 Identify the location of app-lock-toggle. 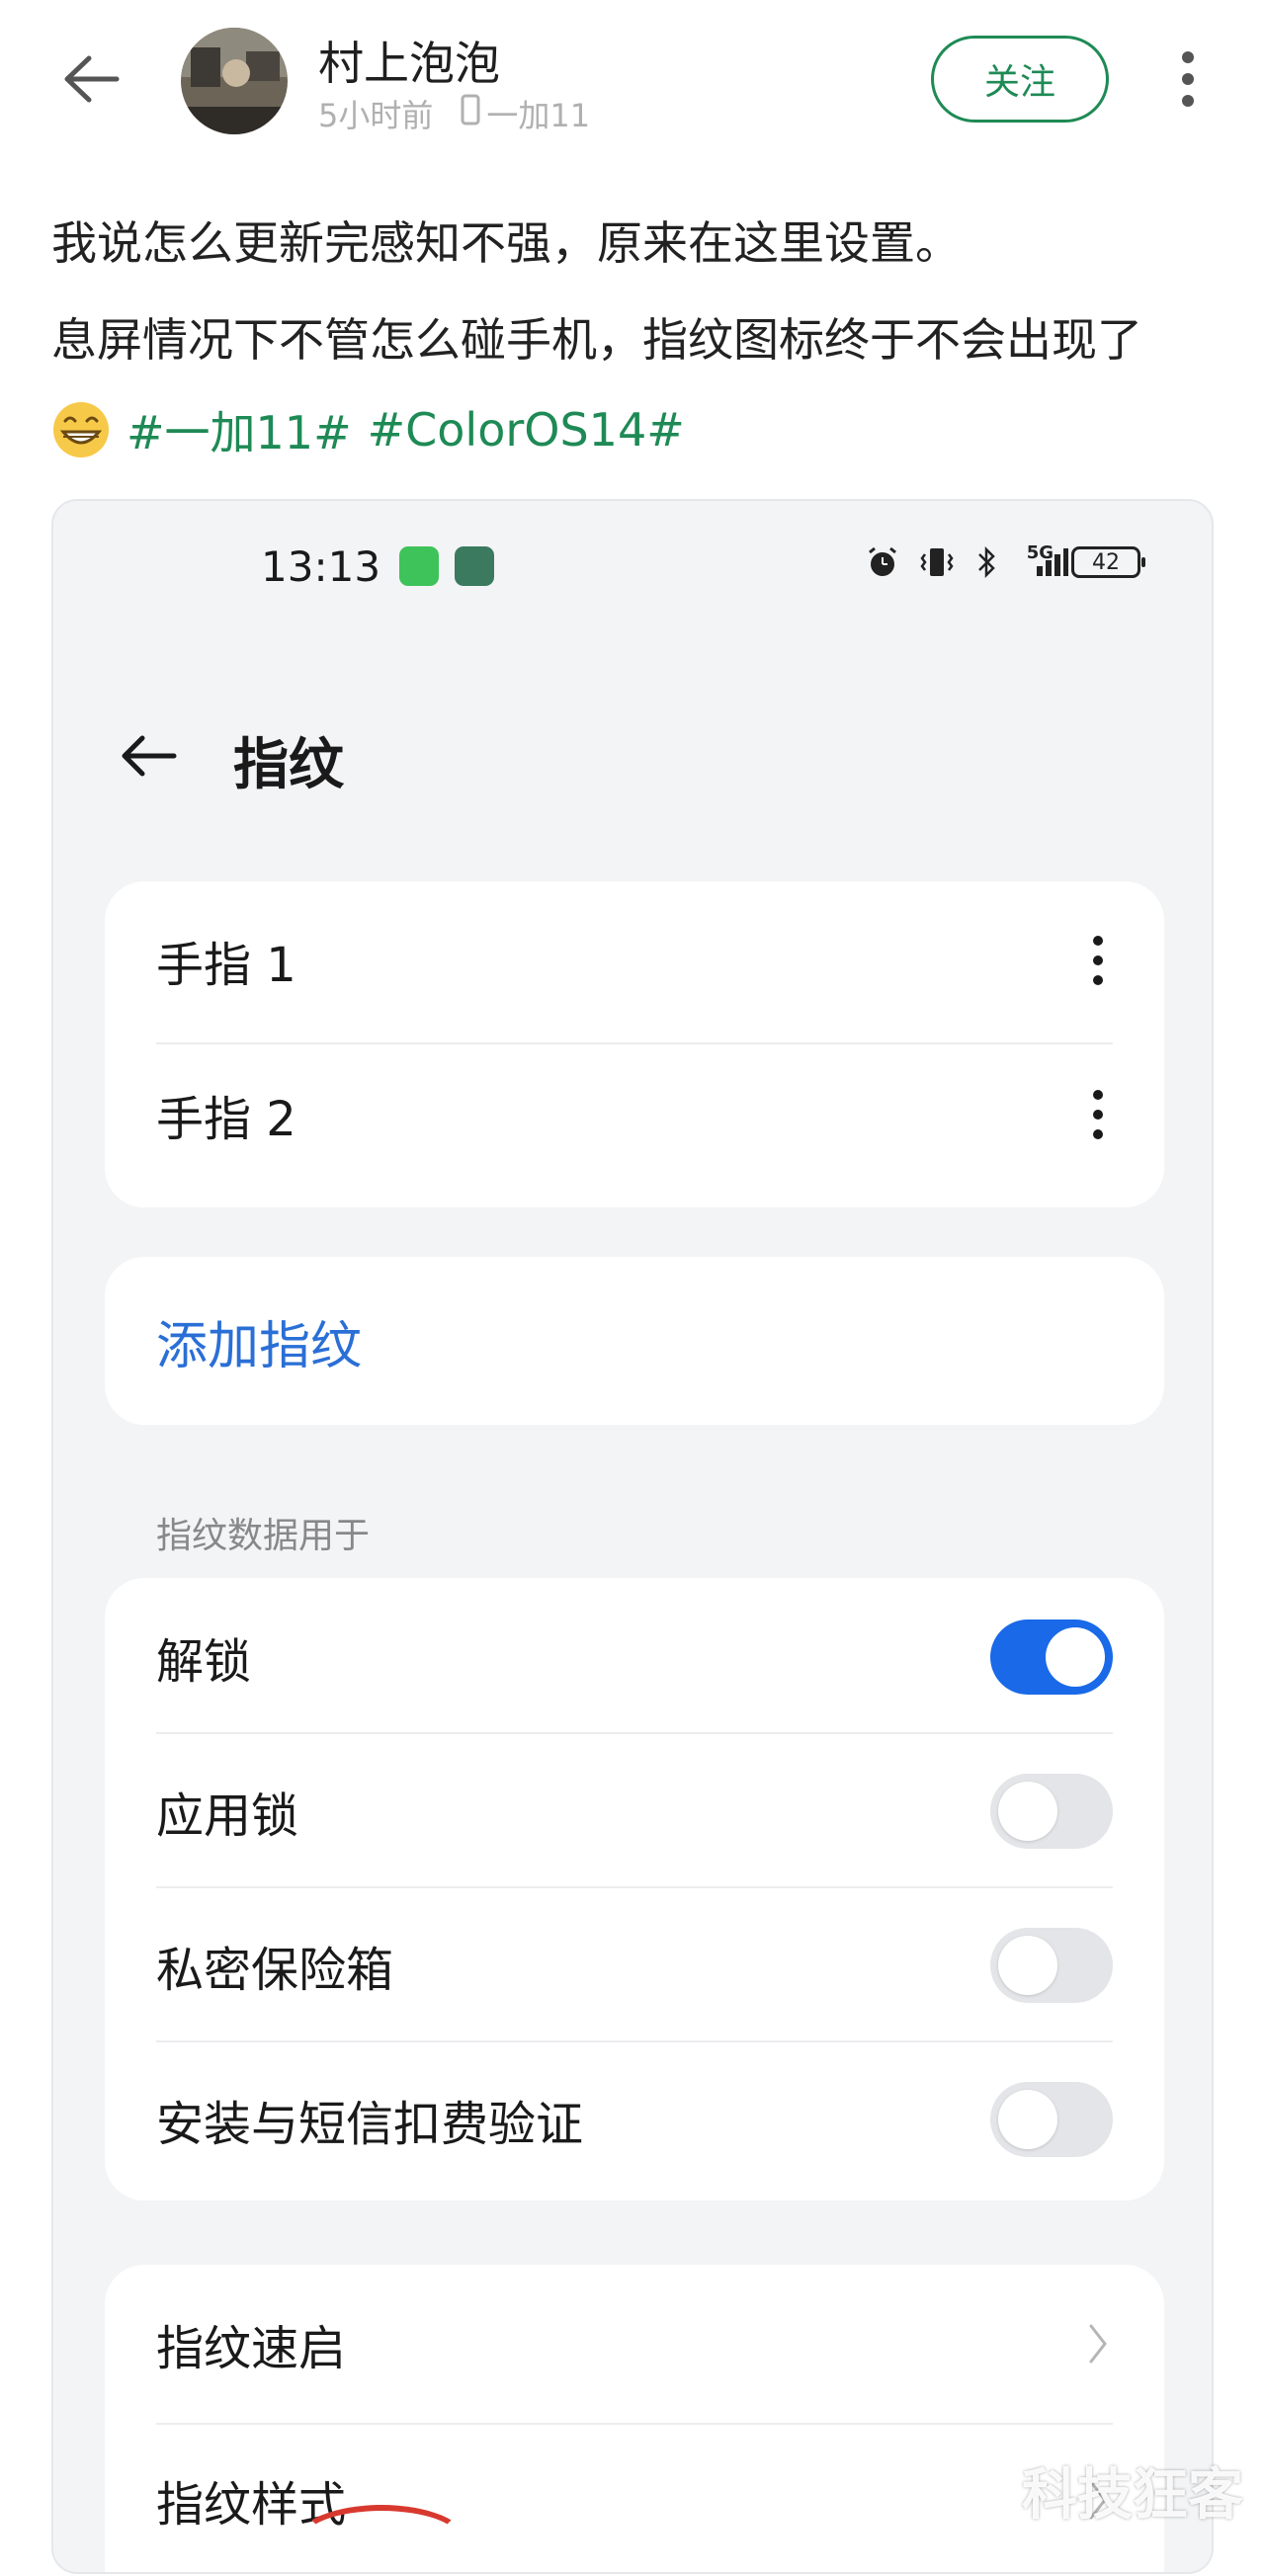
(1051, 1811).